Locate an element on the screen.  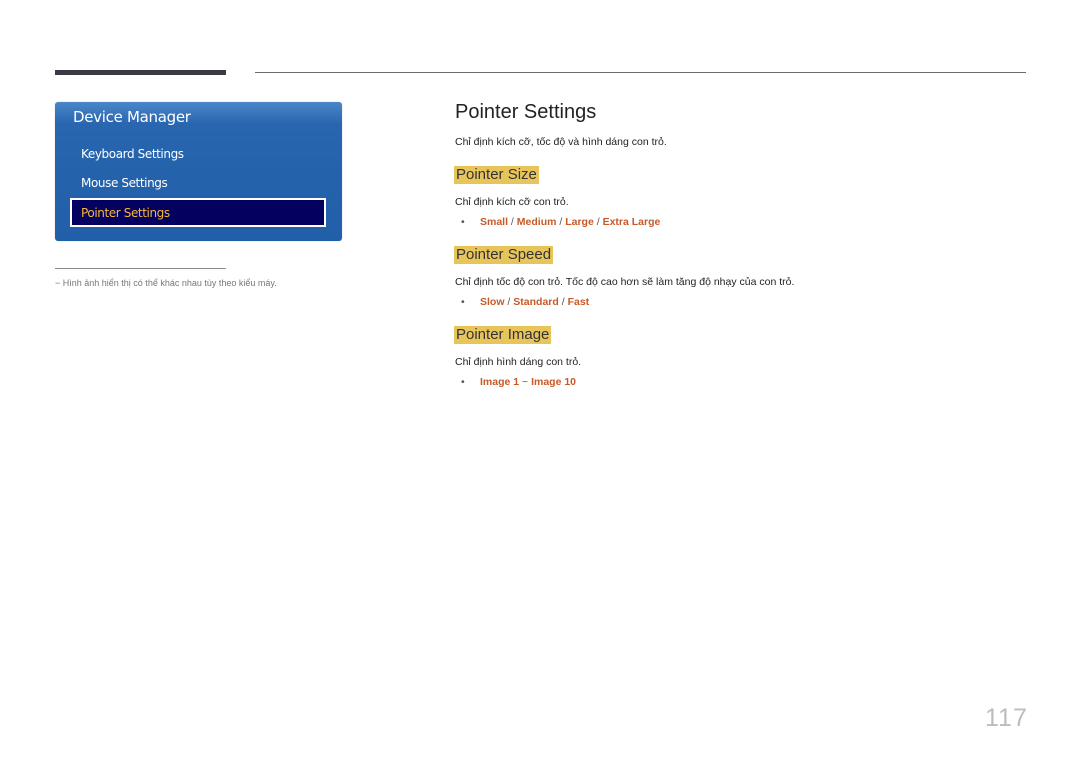
option-image-1: Image 1 is located at coordinates (499, 382).